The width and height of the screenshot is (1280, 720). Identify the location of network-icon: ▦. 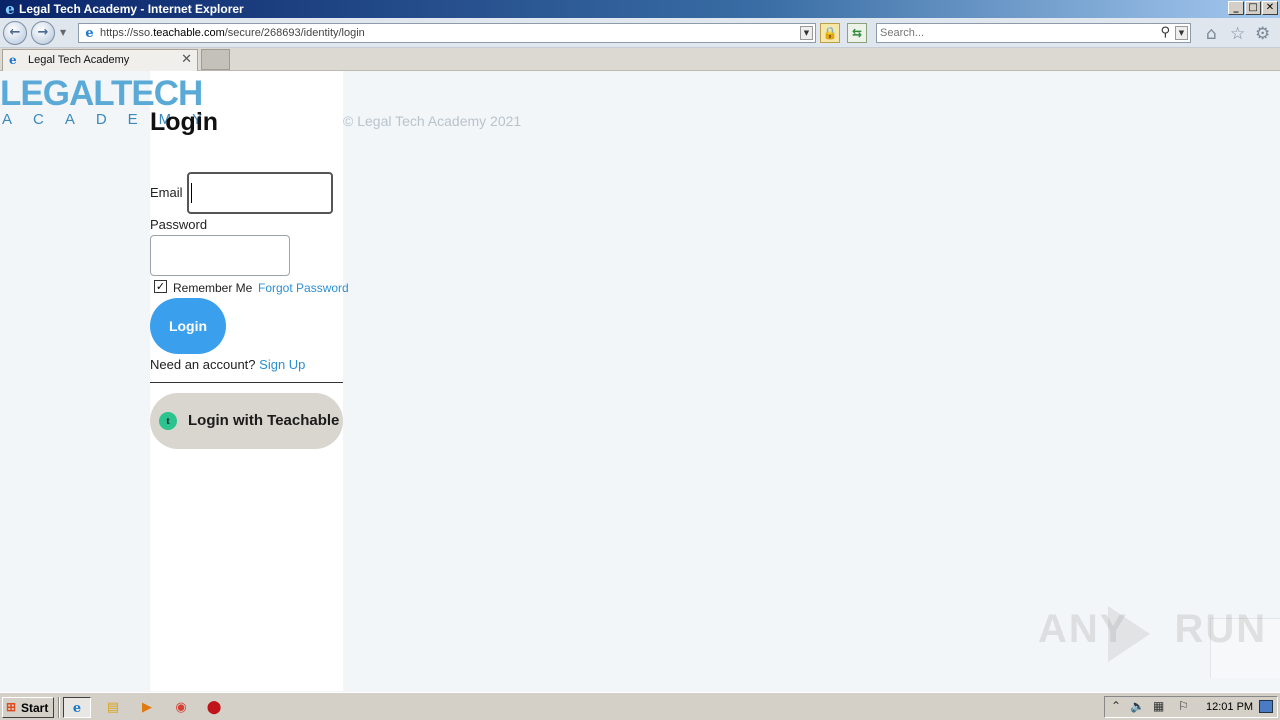
(1158, 706).